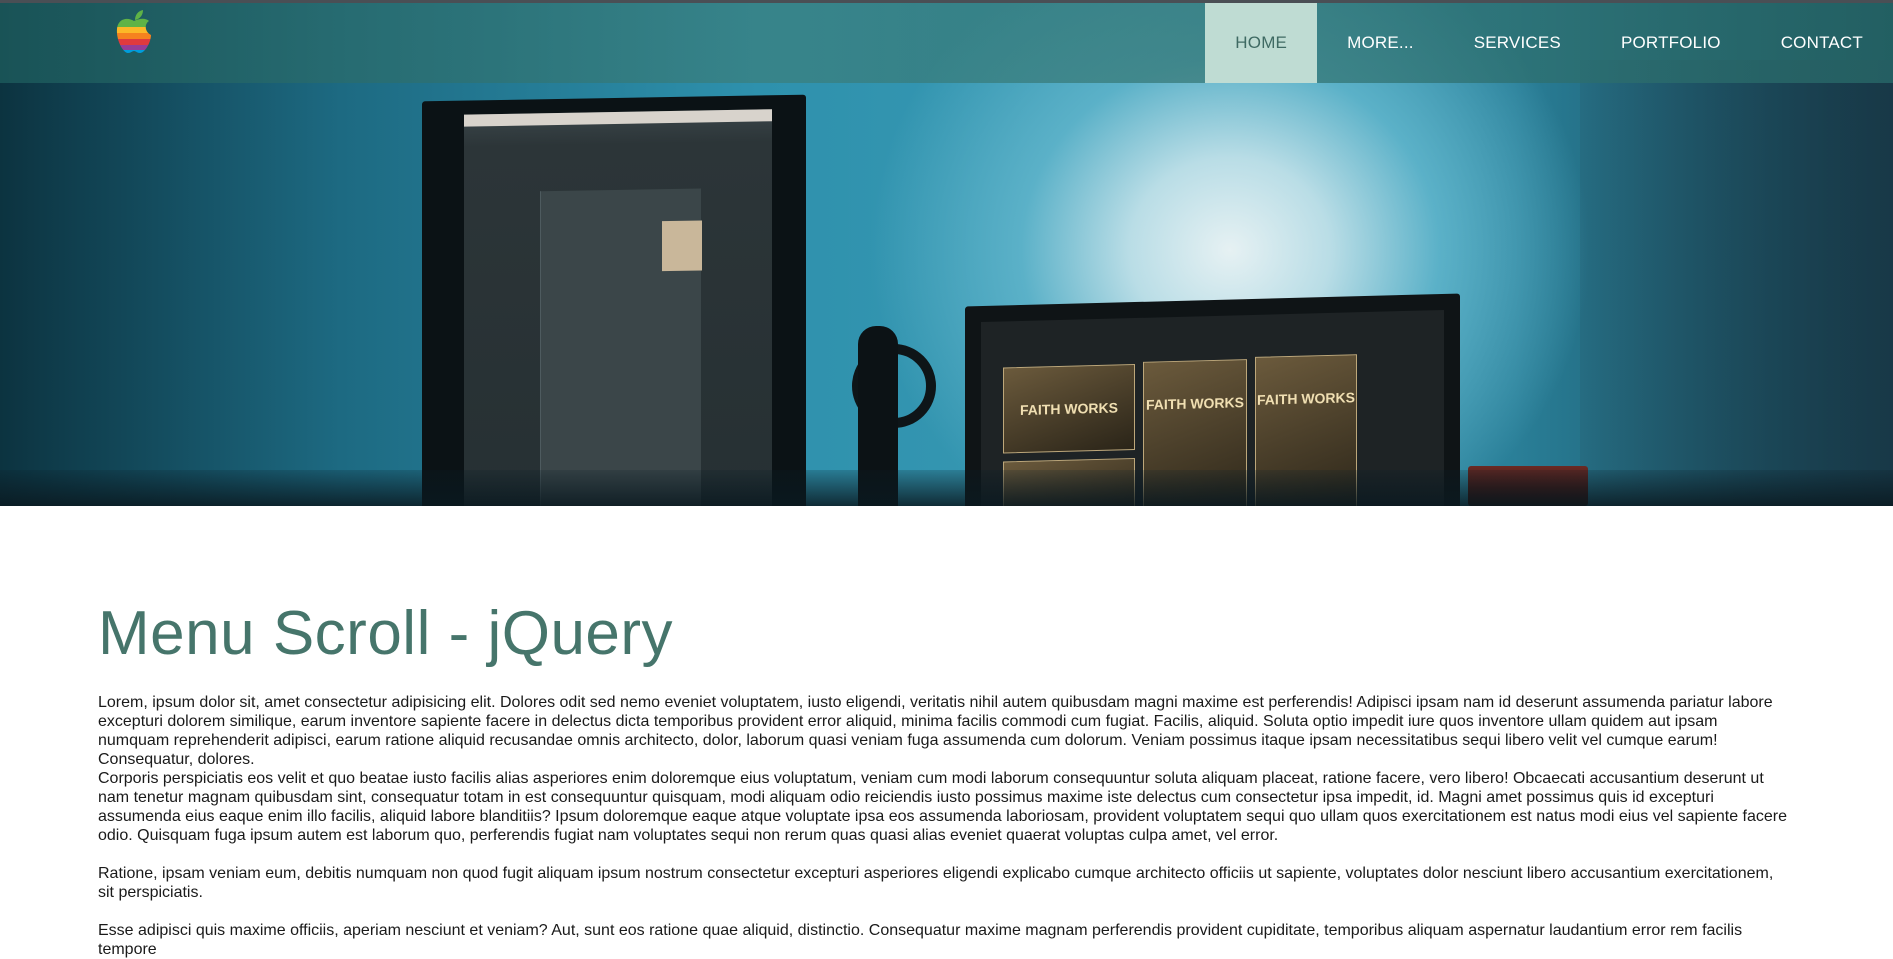  Describe the element at coordinates (682, 246) in the screenshot. I see `hero-screen-card` at that location.